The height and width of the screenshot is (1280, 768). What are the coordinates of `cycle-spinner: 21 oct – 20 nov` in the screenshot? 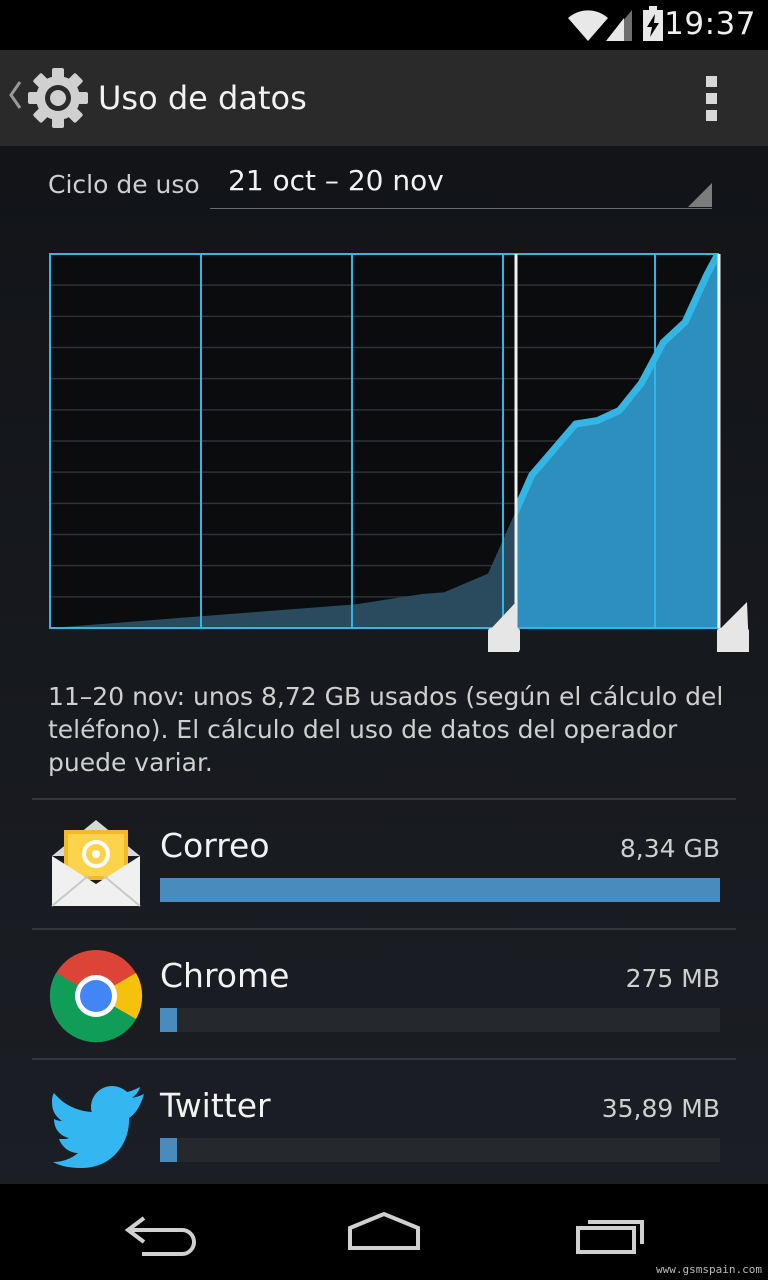 It's located at (461, 184).